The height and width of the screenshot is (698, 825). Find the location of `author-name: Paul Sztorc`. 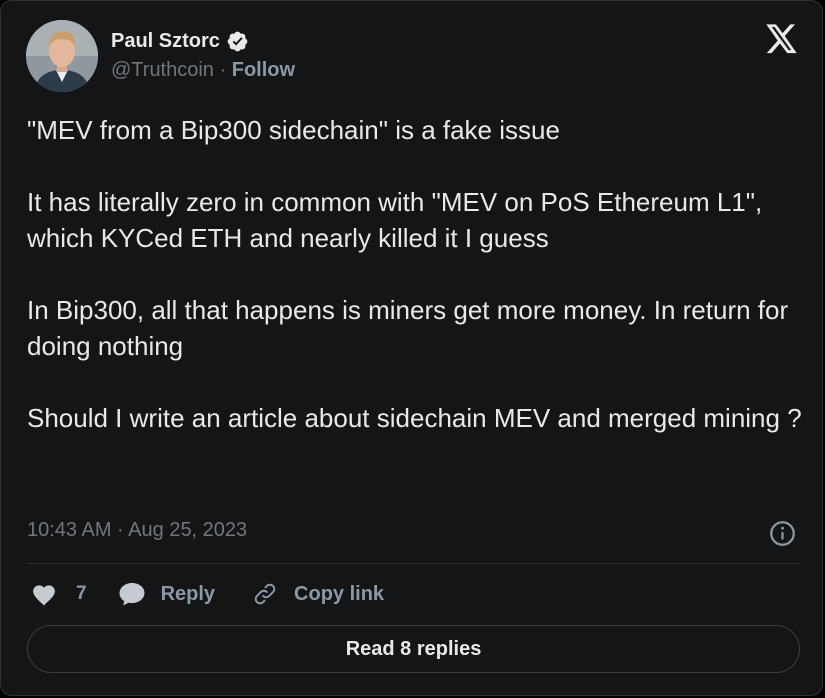

author-name: Paul Sztorc is located at coordinates (180, 41).